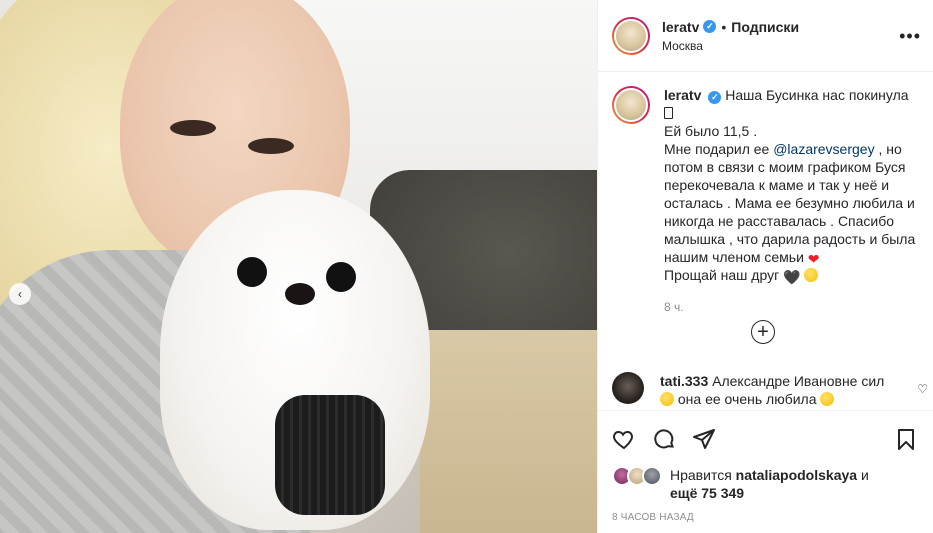 The image size is (933, 533). I want to click on plus-icon: +, so click(763, 332).